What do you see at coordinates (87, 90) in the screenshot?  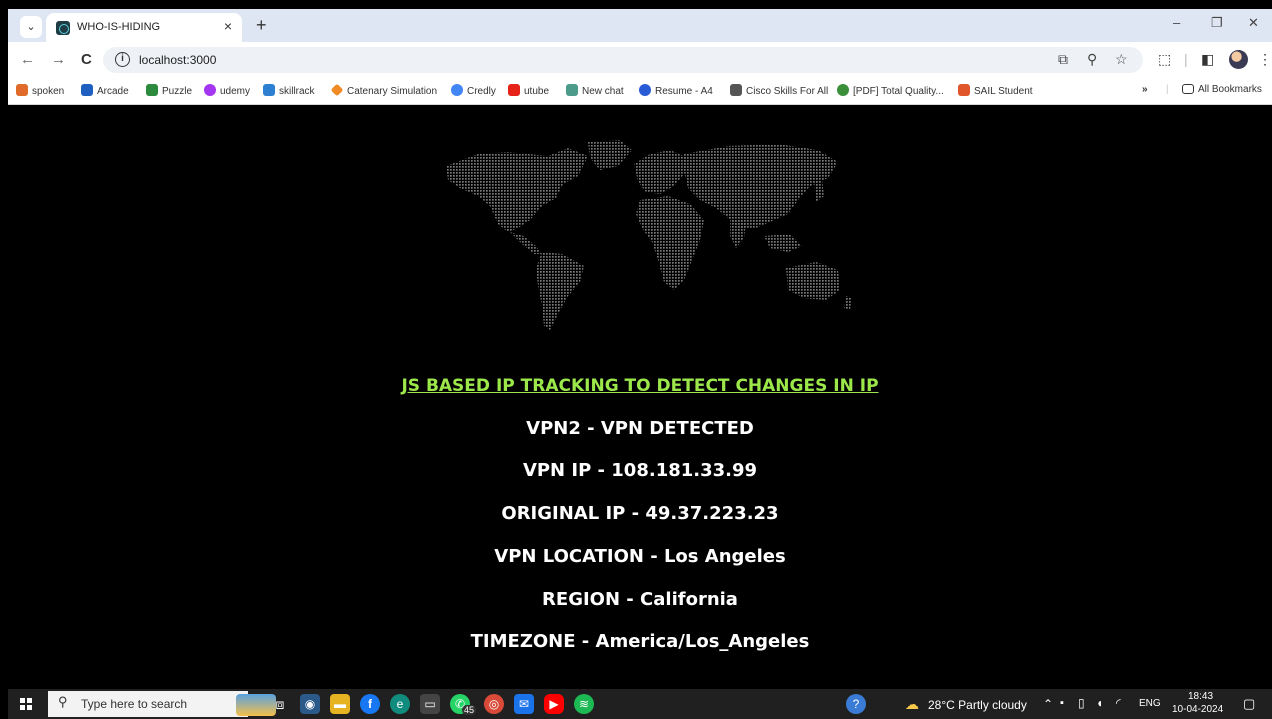 I see `arcade-favicon-icon` at bounding box center [87, 90].